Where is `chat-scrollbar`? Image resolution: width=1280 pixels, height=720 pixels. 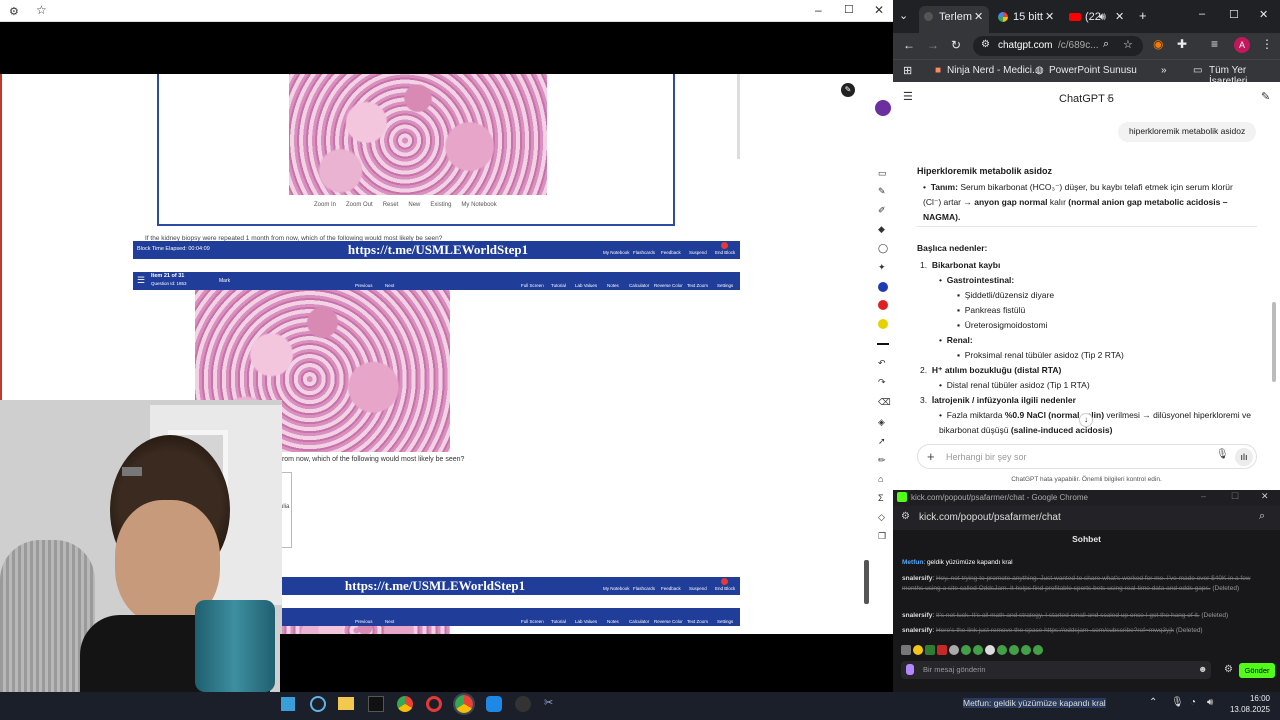 chat-scrollbar is located at coordinates (1274, 342).